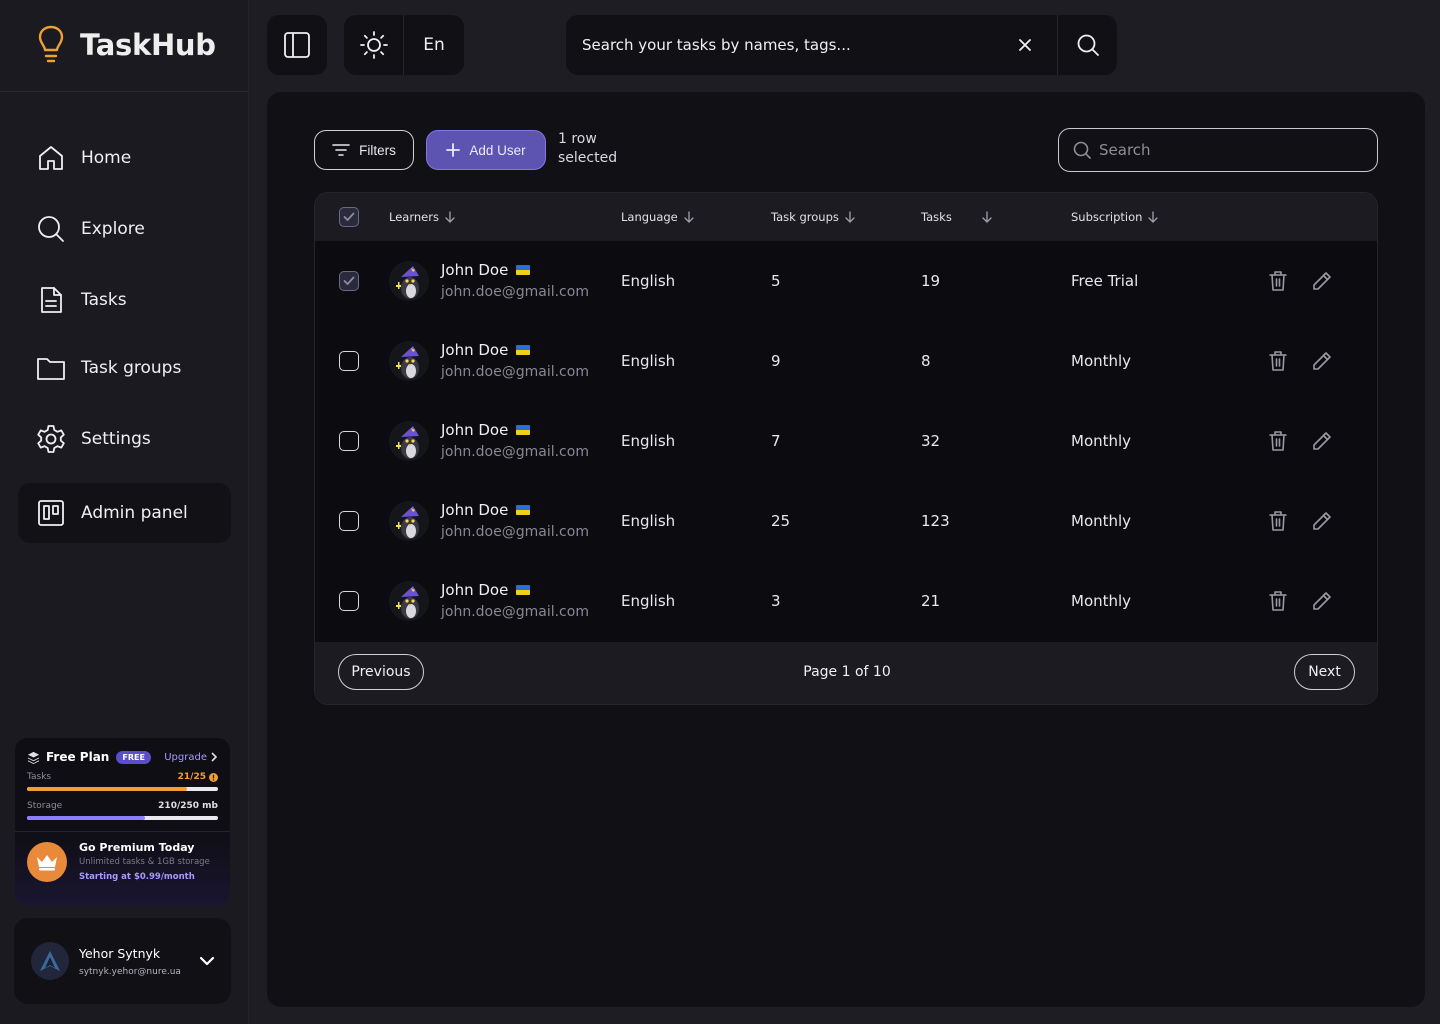  What do you see at coordinates (486, 150) in the screenshot?
I see `add-user-button: Add User` at bounding box center [486, 150].